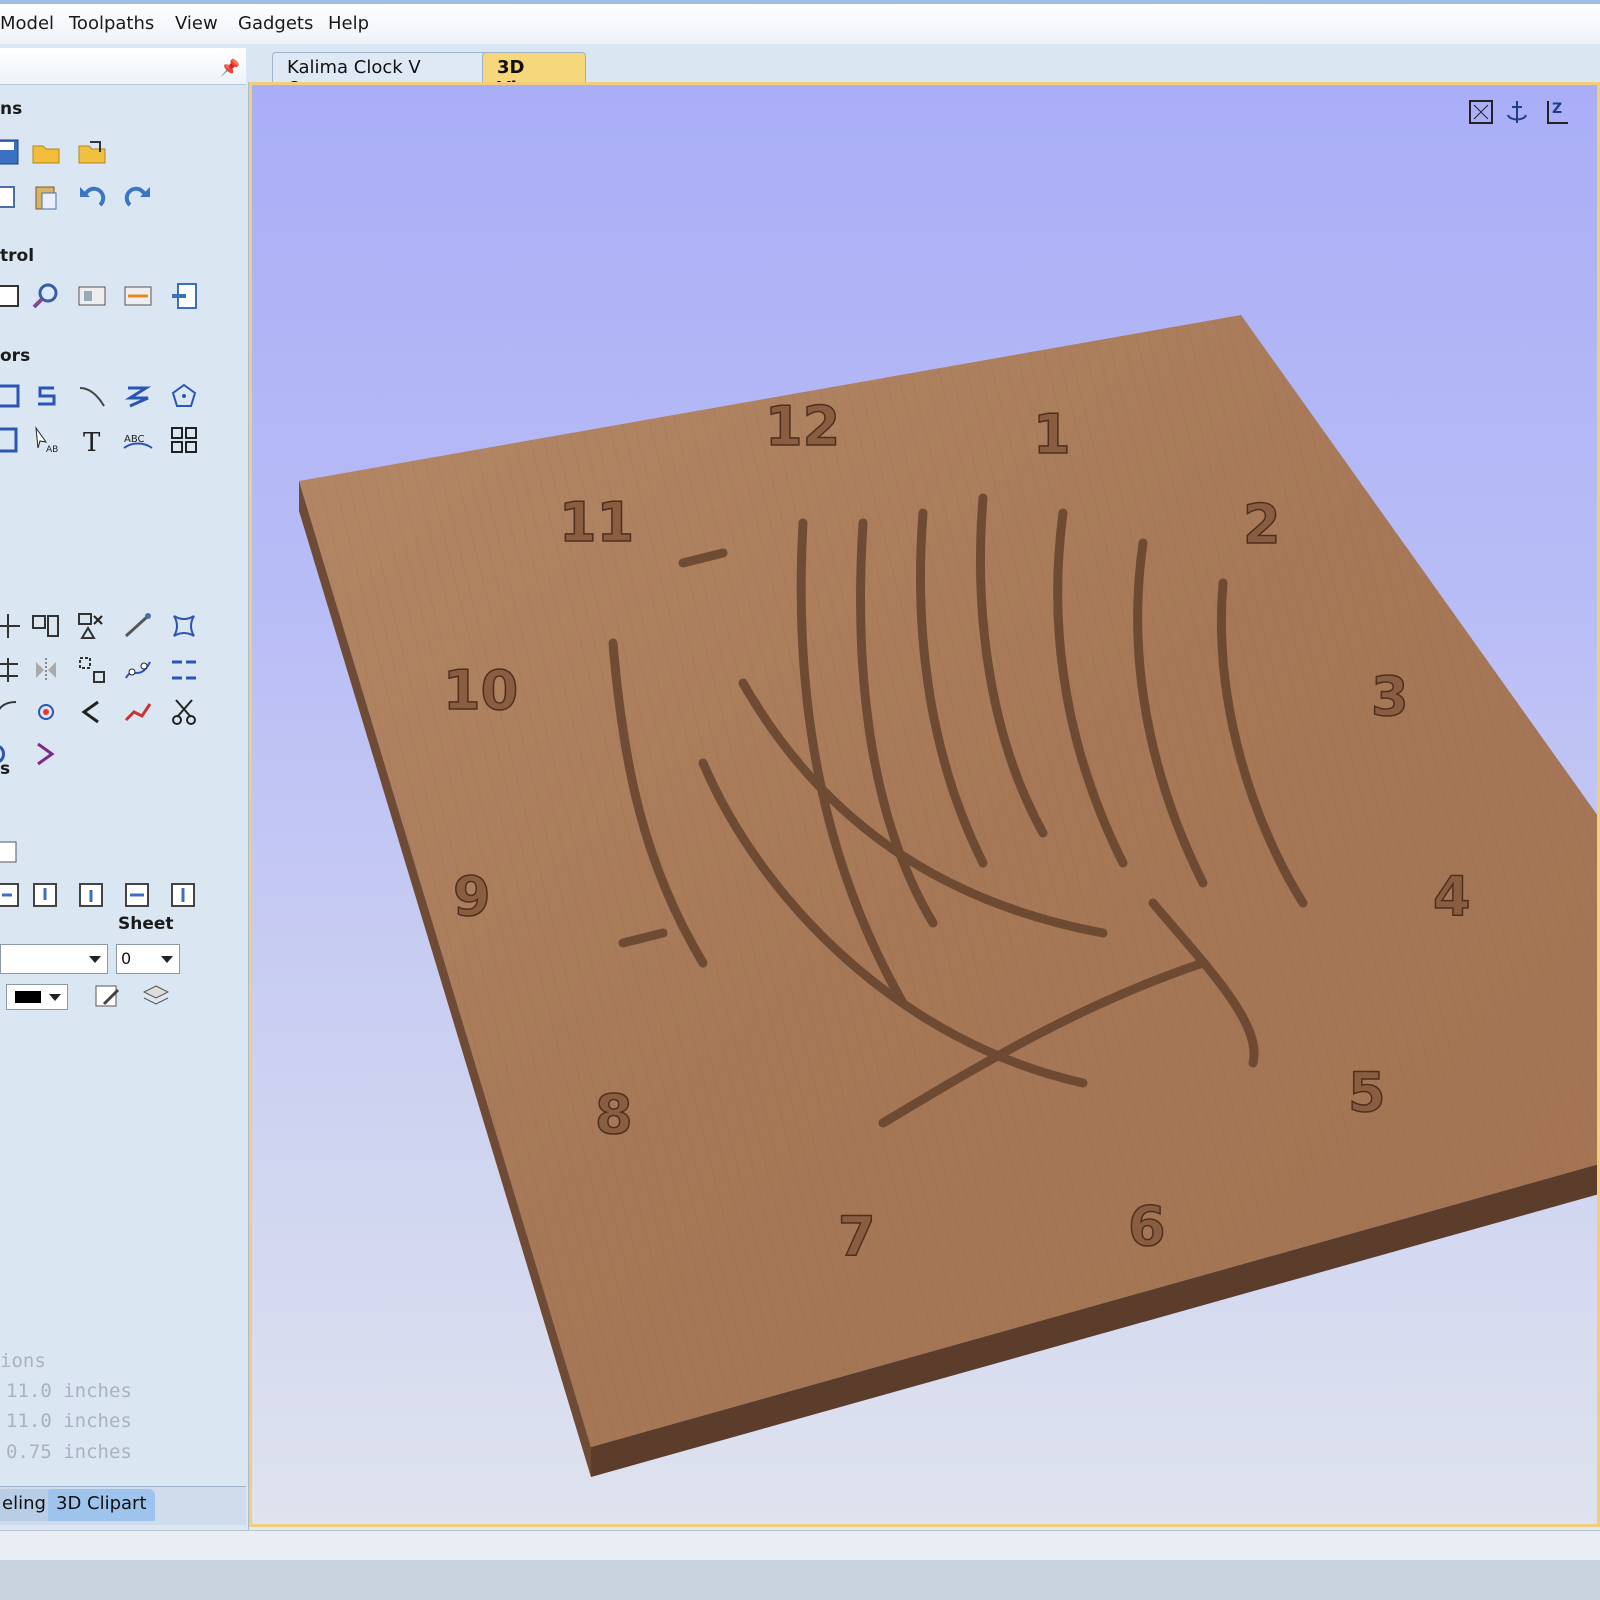 This screenshot has width=1600, height=1600. What do you see at coordinates (800, 24) in the screenshot?
I see `menu-bar: Model Toolpaths View Gadgets Help` at bounding box center [800, 24].